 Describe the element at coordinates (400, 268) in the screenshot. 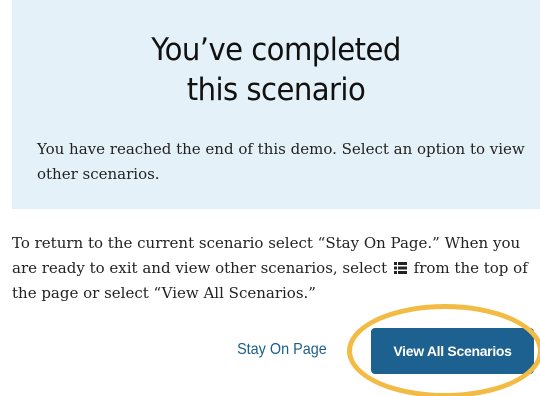

I see `list-icon` at that location.